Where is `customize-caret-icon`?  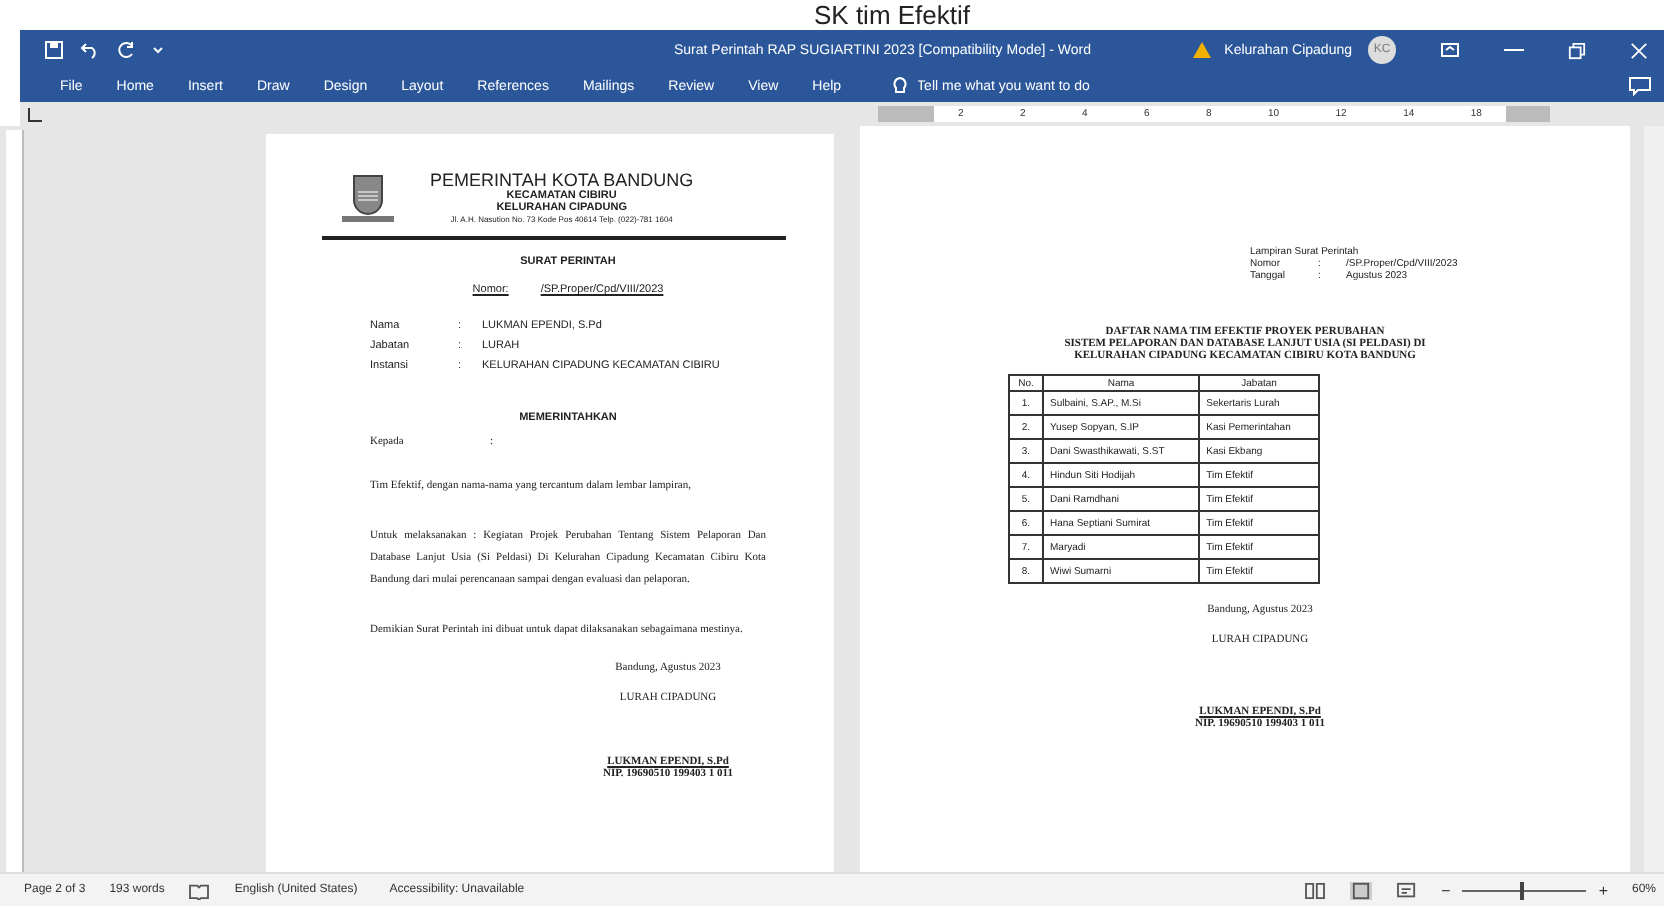
customize-caret-icon is located at coordinates (158, 50).